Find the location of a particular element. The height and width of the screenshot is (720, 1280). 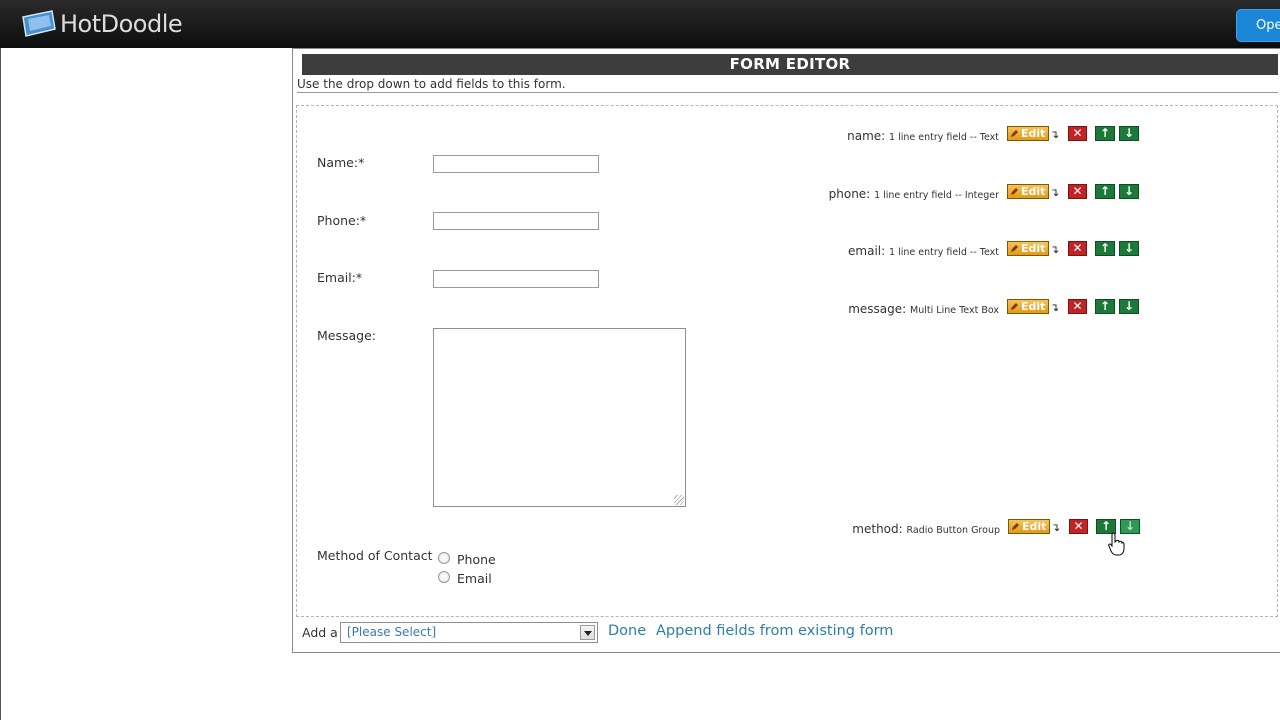

name-input is located at coordinates (516, 164).